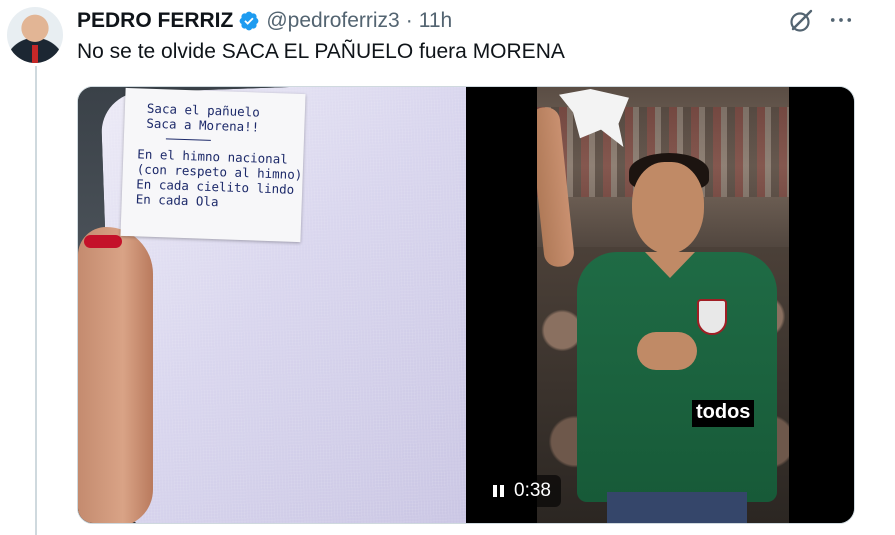 Image resolution: width=895 pixels, height=535 pixels. What do you see at coordinates (103, 241) in the screenshot?
I see `fingernail-image` at bounding box center [103, 241].